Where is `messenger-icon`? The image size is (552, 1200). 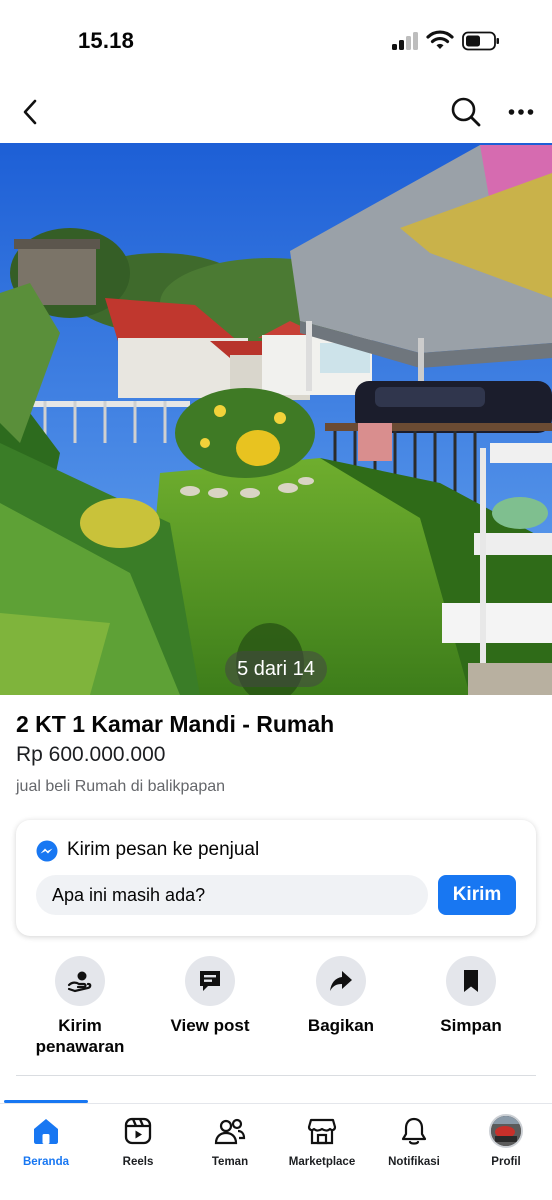
messenger-icon is located at coordinates (47, 851).